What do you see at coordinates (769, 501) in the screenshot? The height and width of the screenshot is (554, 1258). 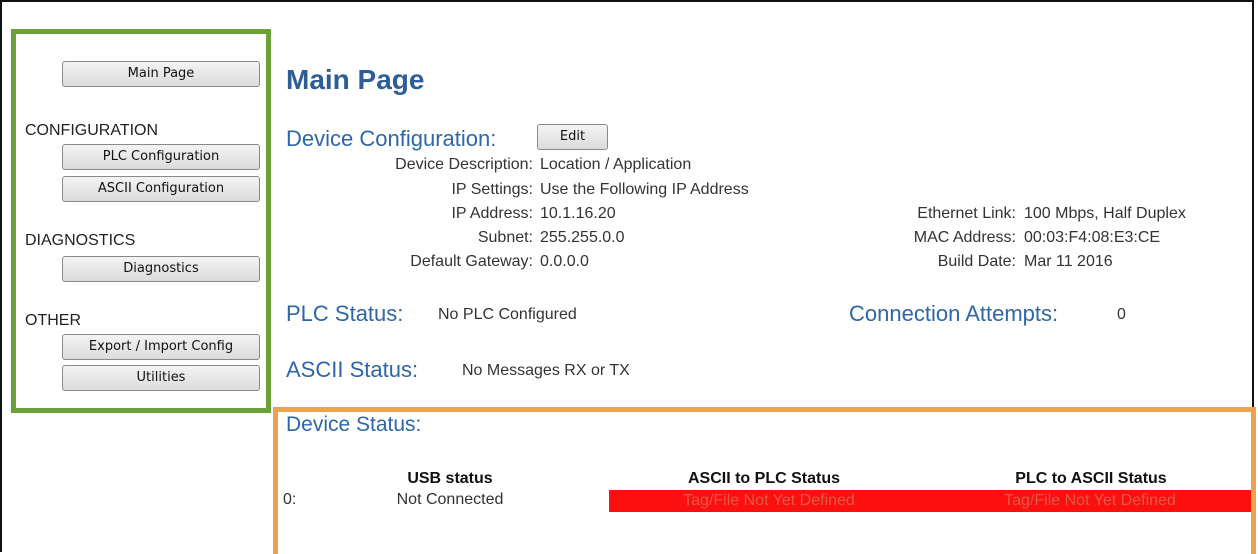 I see `ascii-to-plc-status-value: Tag/File Not Yet Defined` at bounding box center [769, 501].